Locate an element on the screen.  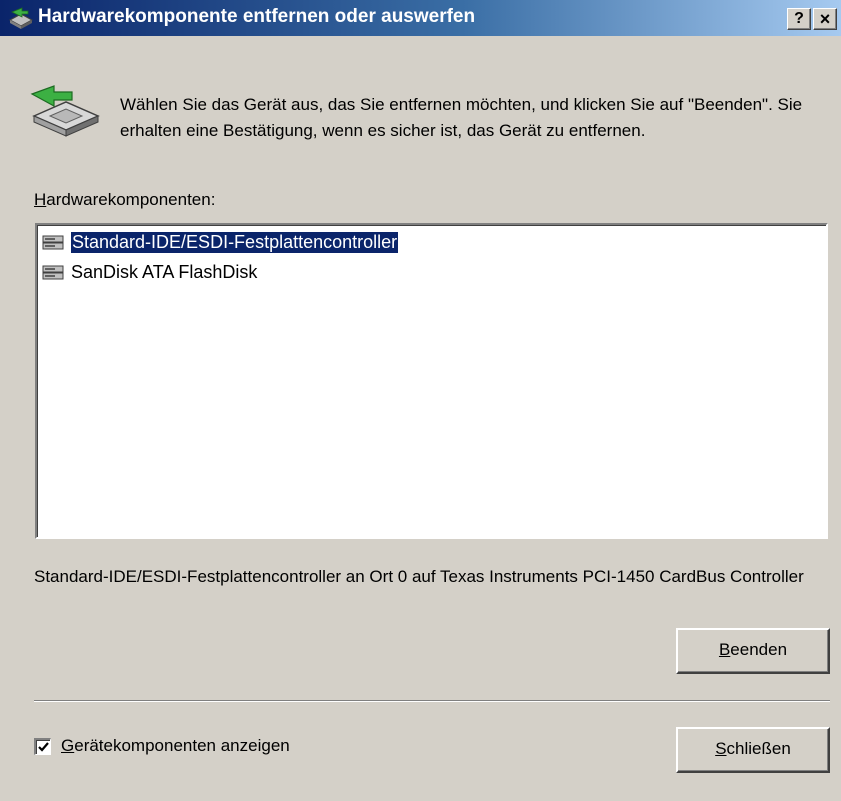
hardware-label-rest: ardwarekomponenten: is located at coordinates (131, 199).